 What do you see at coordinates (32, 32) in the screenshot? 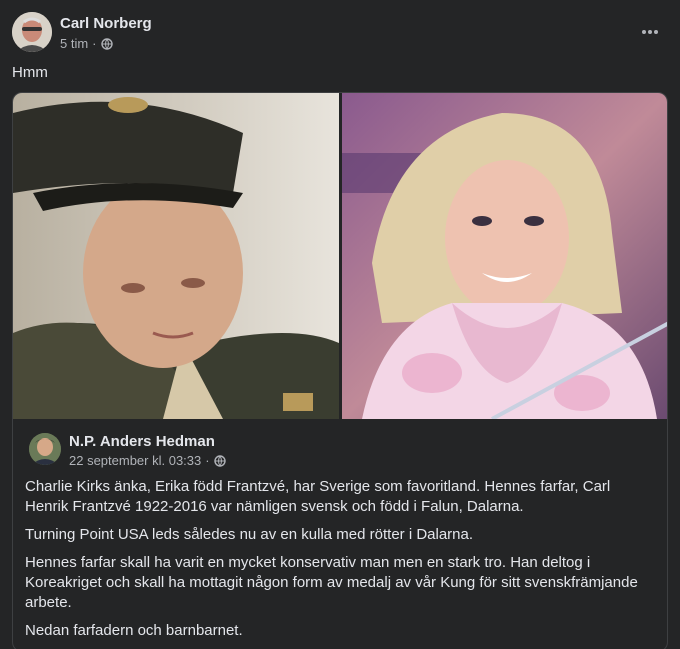
I see `author-avatar` at bounding box center [32, 32].